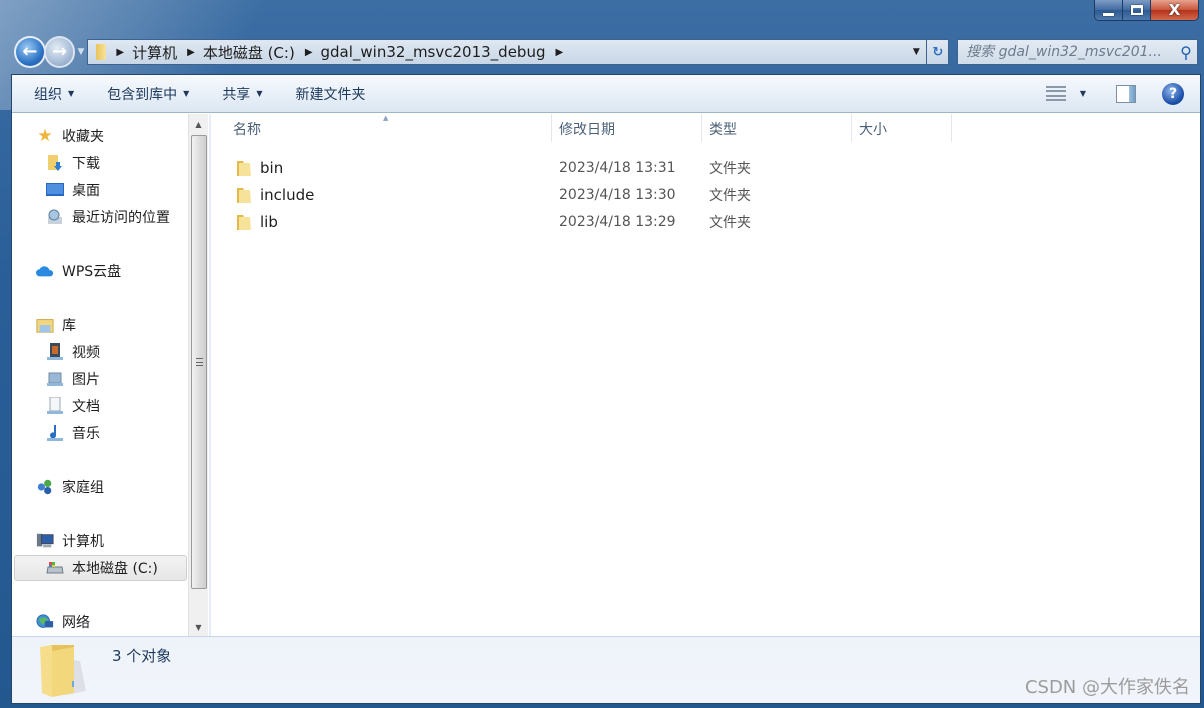 The width and height of the screenshot is (1204, 708). Describe the element at coordinates (617, 168) in the screenshot. I see `file-modified: 2023/4/18 13:31` at that location.